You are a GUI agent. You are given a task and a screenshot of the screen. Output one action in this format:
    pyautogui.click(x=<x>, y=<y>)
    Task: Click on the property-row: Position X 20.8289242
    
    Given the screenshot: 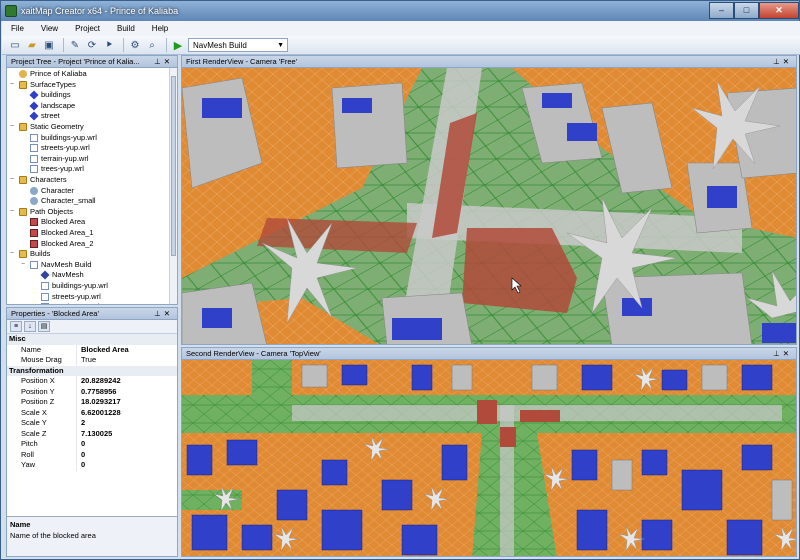 What is the action you would take?
    pyautogui.click(x=92, y=381)
    